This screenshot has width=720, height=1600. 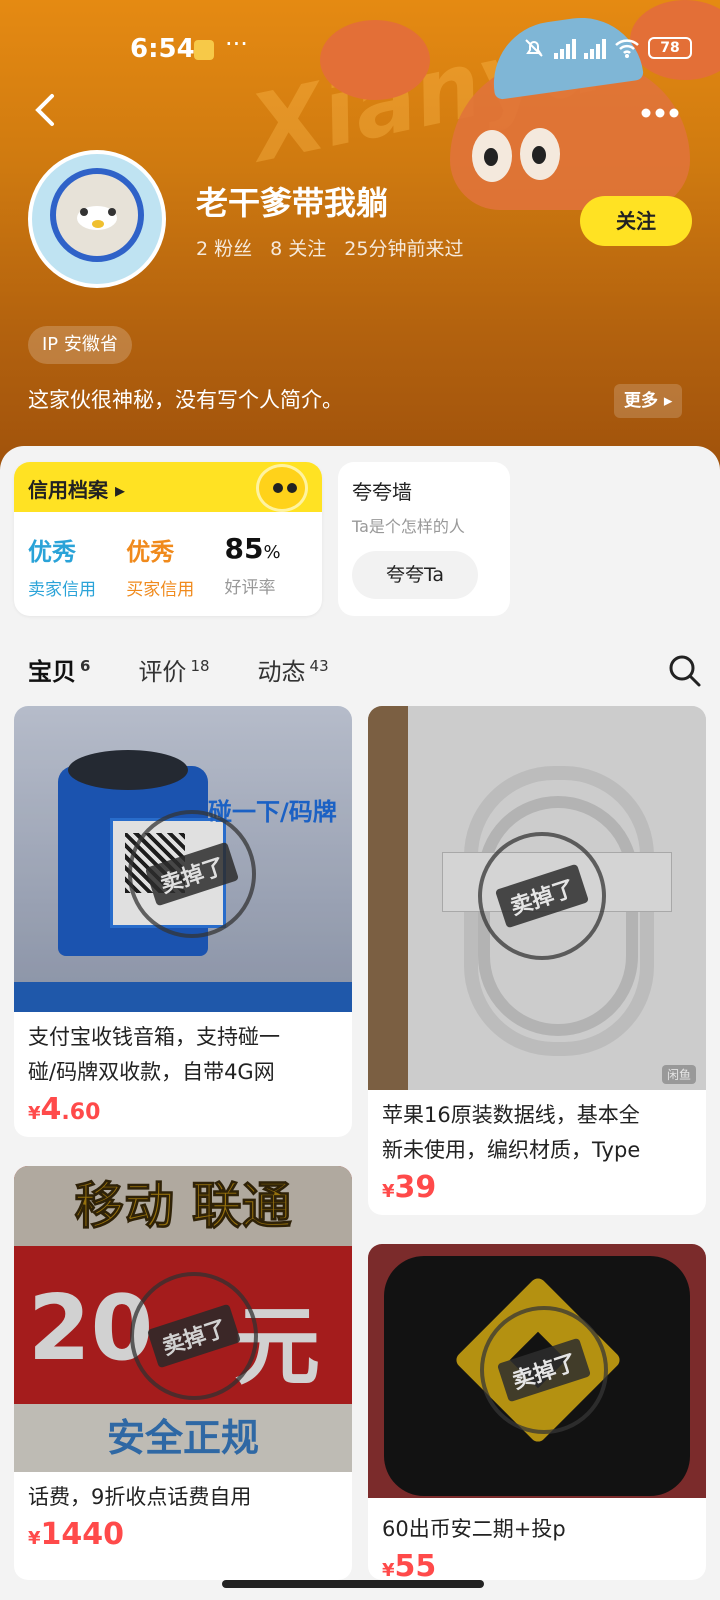 I want to click on item-title-line: 话费，9折收点话费自用, so click(x=140, y=1497).